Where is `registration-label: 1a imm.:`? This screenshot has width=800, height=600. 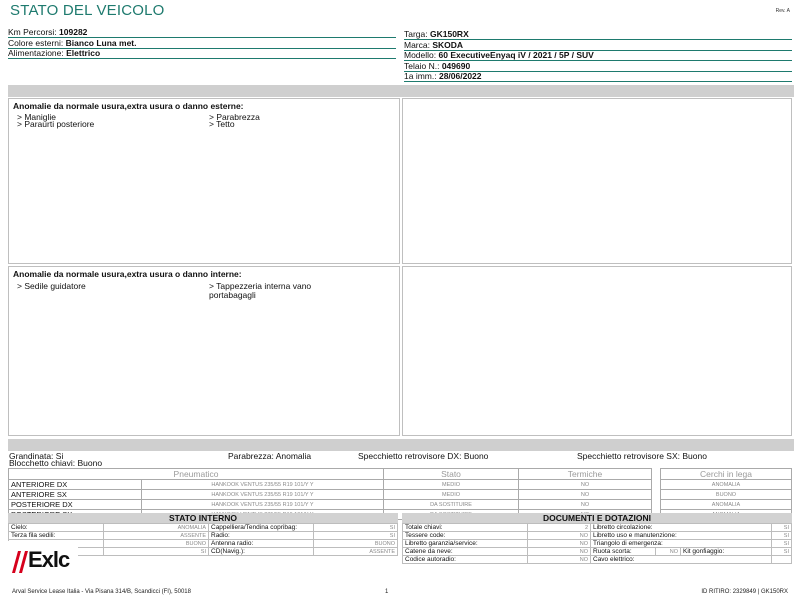
registration-label: 1a imm.: is located at coordinates (420, 76).